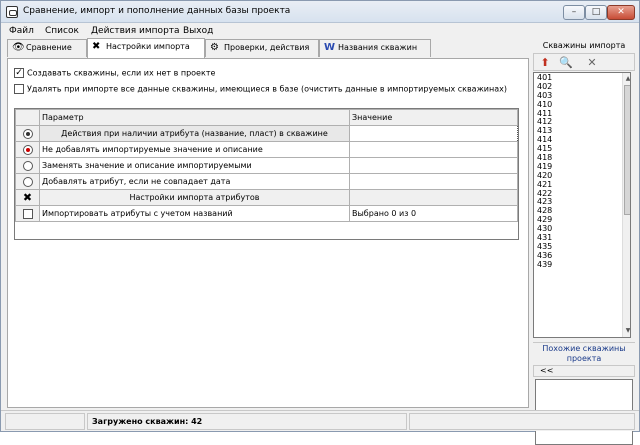  I want to click on tab-label: Сравнение, so click(49, 47).